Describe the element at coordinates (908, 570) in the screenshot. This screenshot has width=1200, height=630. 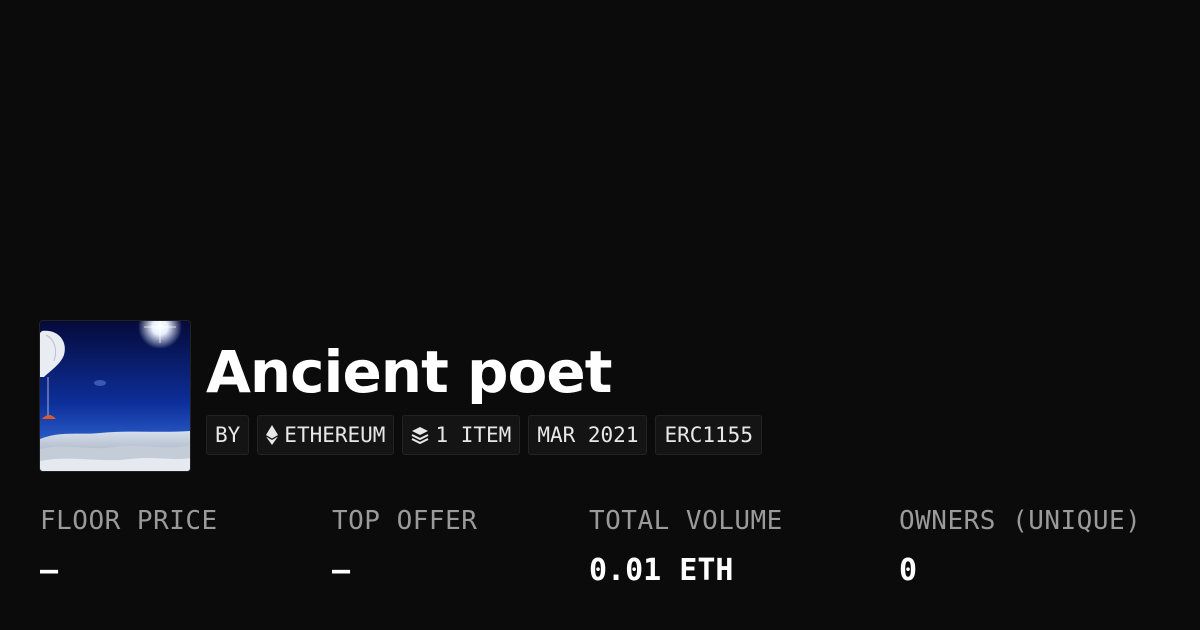
I see `owners-value: 0` at that location.